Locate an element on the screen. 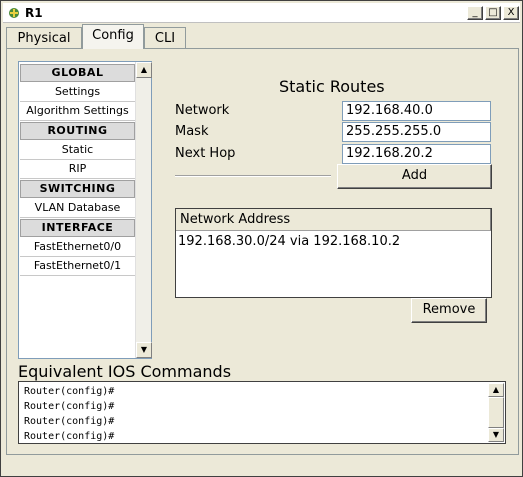 This screenshot has width=523, height=477. mask-label: Mask is located at coordinates (192, 131).